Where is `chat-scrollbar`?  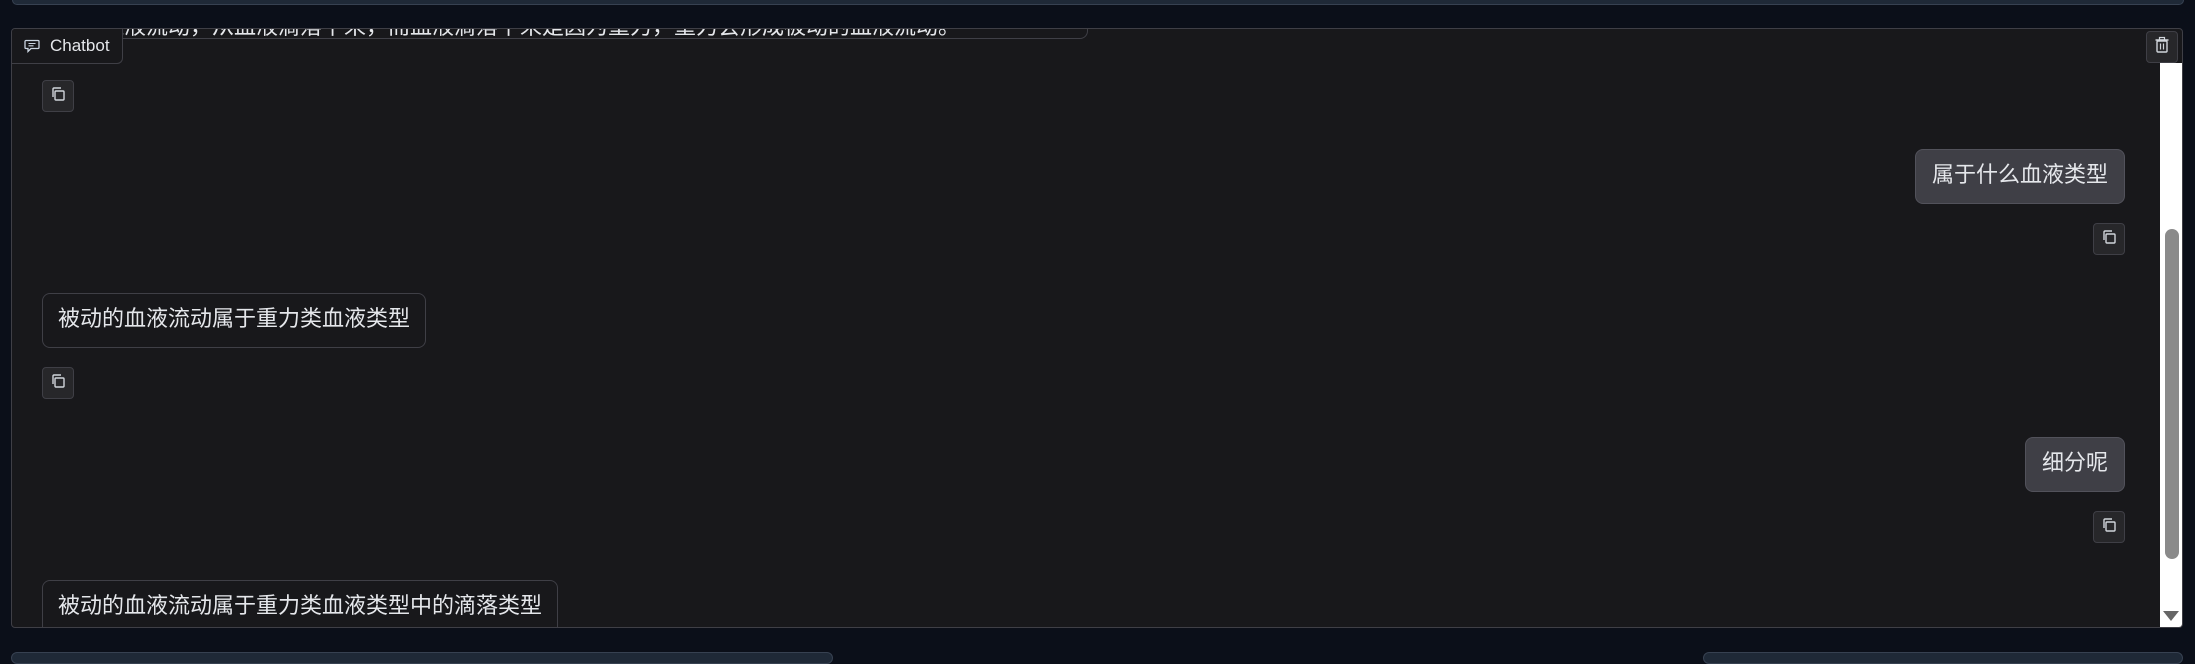
chat-scrollbar is located at coordinates (2171, 345).